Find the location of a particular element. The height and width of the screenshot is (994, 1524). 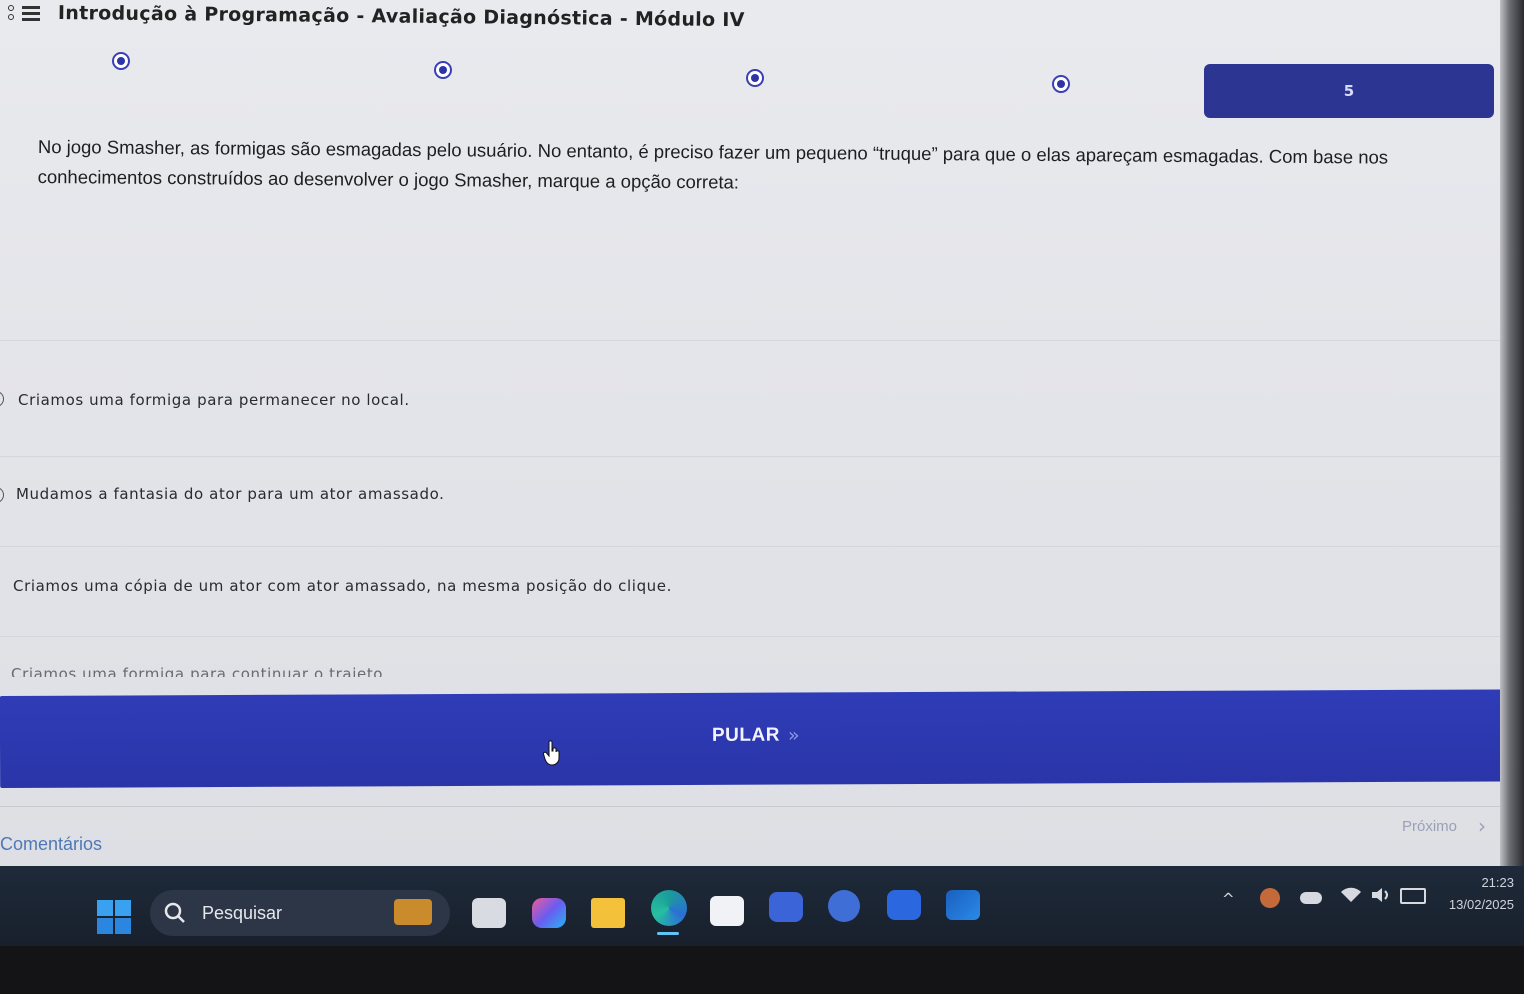

skip-button: PULAR » is located at coordinates (750, 738).